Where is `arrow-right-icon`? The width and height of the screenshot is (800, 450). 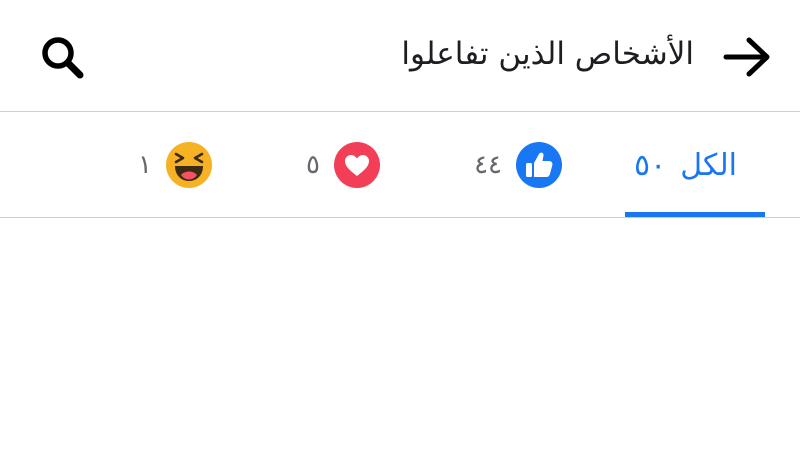
arrow-right-icon is located at coordinates (746, 57).